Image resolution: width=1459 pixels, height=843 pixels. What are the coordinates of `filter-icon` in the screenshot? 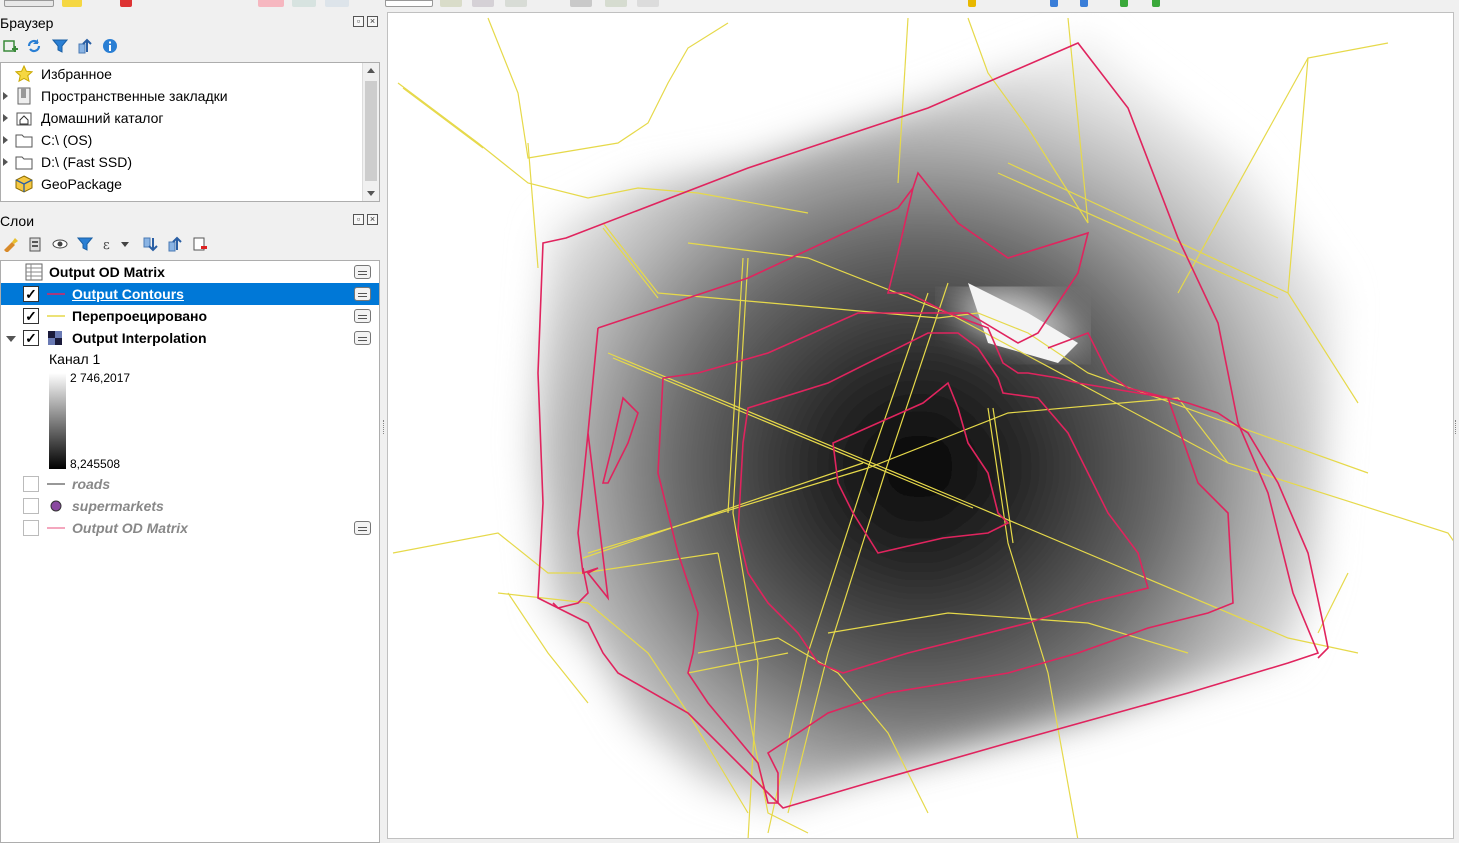 It's located at (60, 46).